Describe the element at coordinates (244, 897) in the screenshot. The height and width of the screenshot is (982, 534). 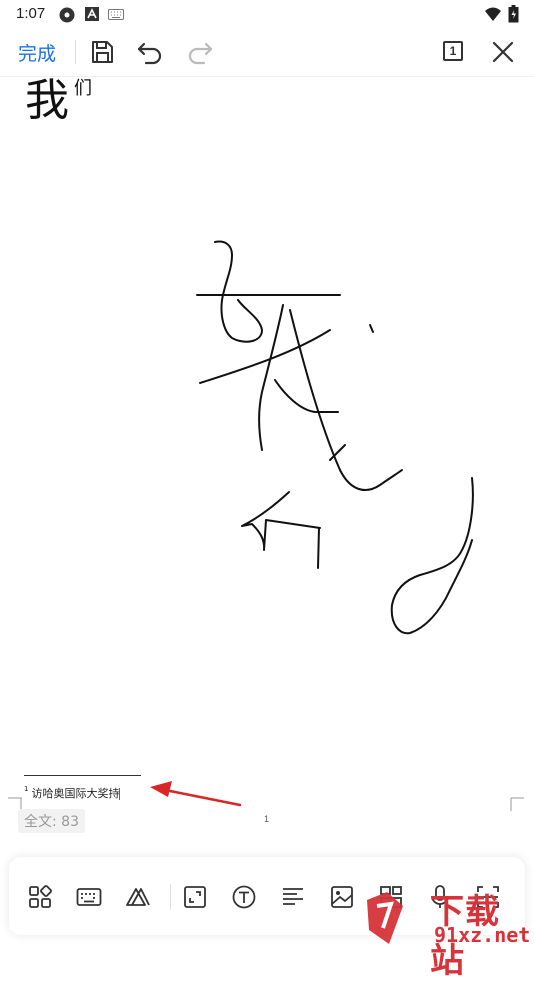
I see `text-icon` at that location.